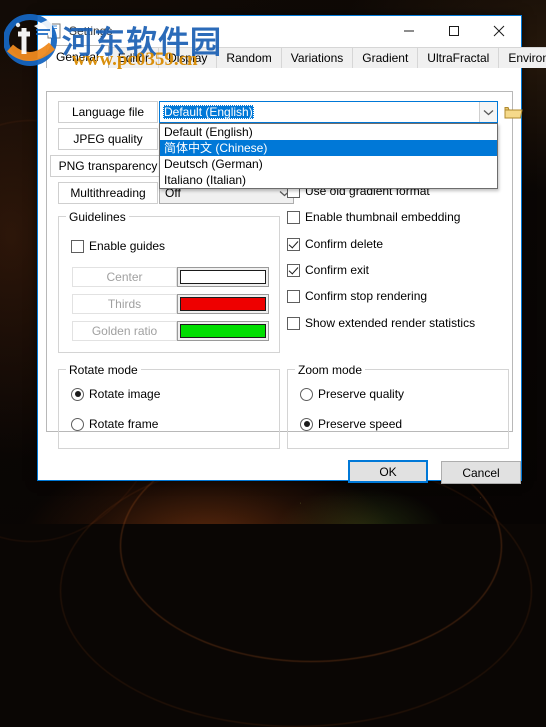 Image resolution: width=546 pixels, height=727 pixels. What do you see at coordinates (124, 394) in the screenshot?
I see `rotate-image-label: Rotate image` at bounding box center [124, 394].